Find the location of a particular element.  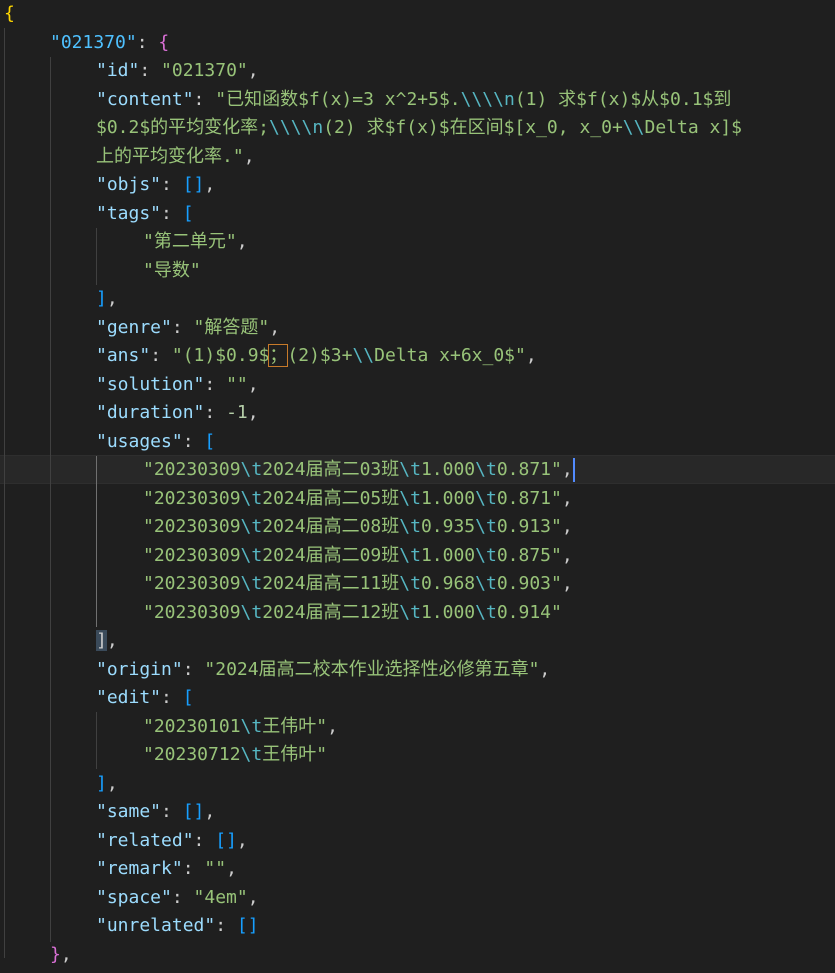

code-token: "unrelated" is located at coordinates (156, 925).